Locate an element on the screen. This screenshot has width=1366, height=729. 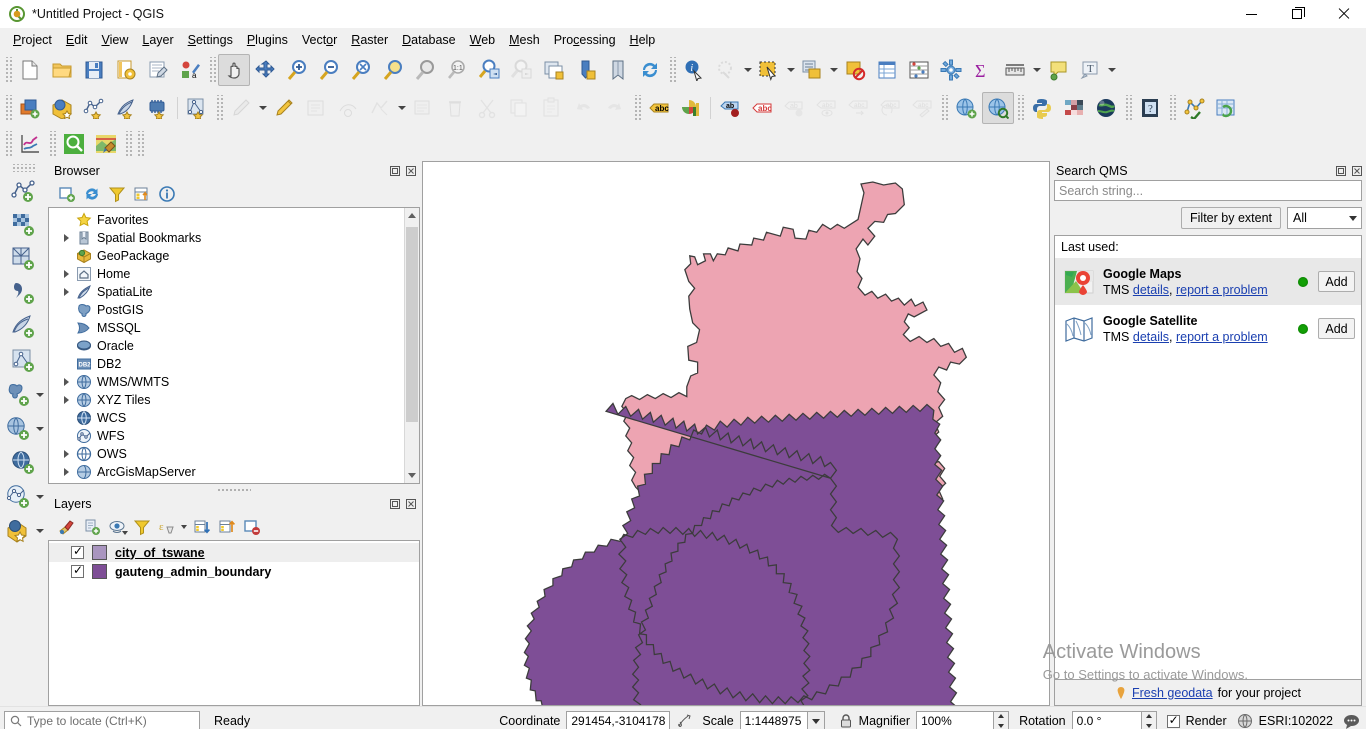
menu-edit: Edit is located at coordinates (77, 40).